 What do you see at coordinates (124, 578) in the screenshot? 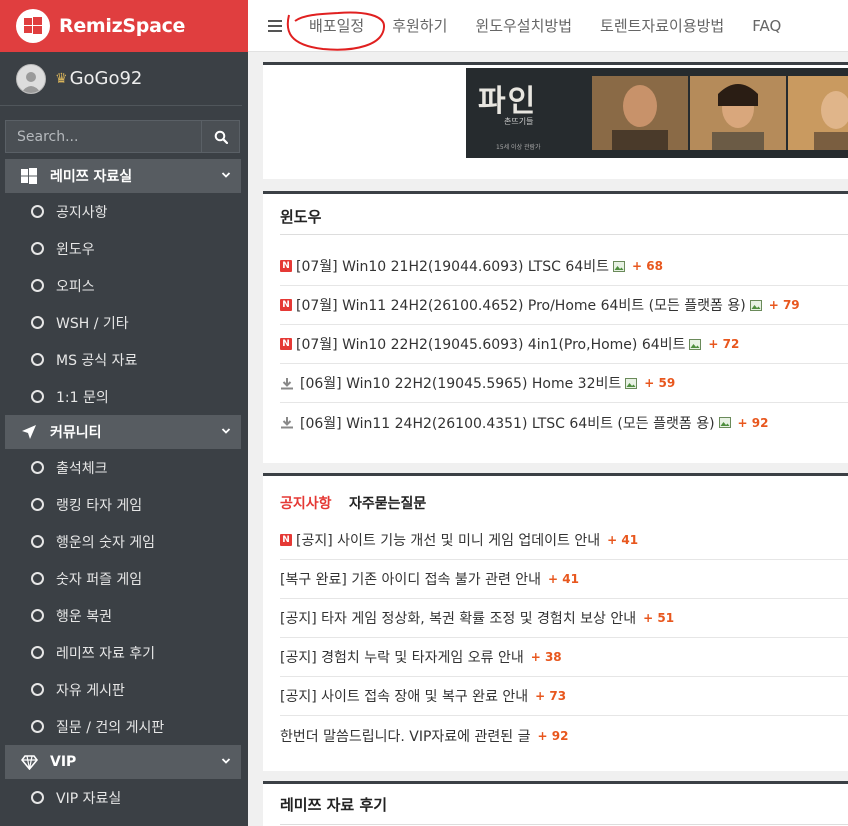
I see `sidebar-item-number-puzzle: 숫자 퍼즐 게임` at bounding box center [124, 578].